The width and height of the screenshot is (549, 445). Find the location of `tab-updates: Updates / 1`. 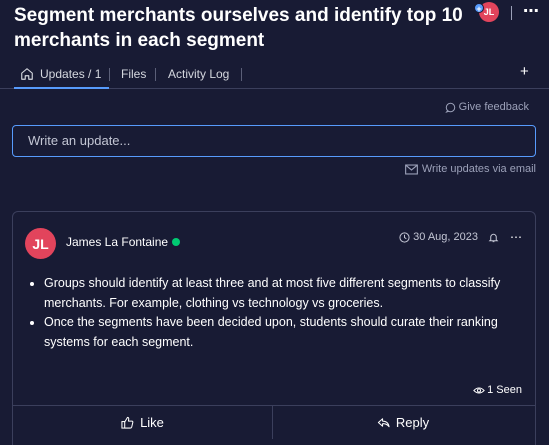

tab-updates: Updates / 1 is located at coordinates (61, 74).